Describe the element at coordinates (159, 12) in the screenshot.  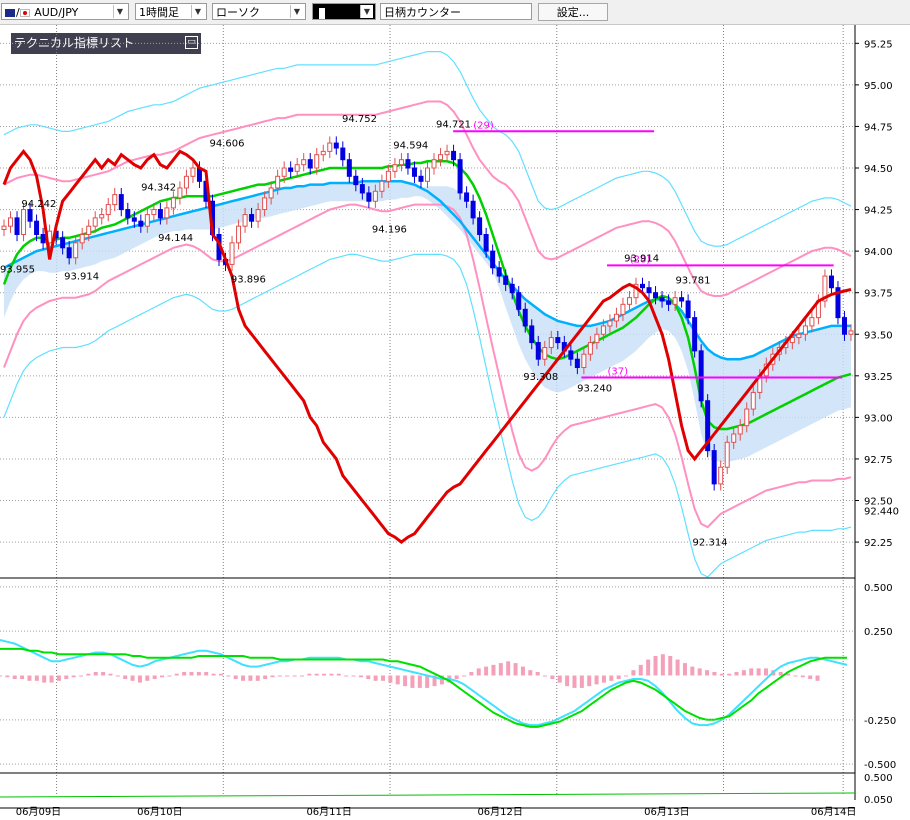
I see `timeframe-value: 1時間足` at that location.